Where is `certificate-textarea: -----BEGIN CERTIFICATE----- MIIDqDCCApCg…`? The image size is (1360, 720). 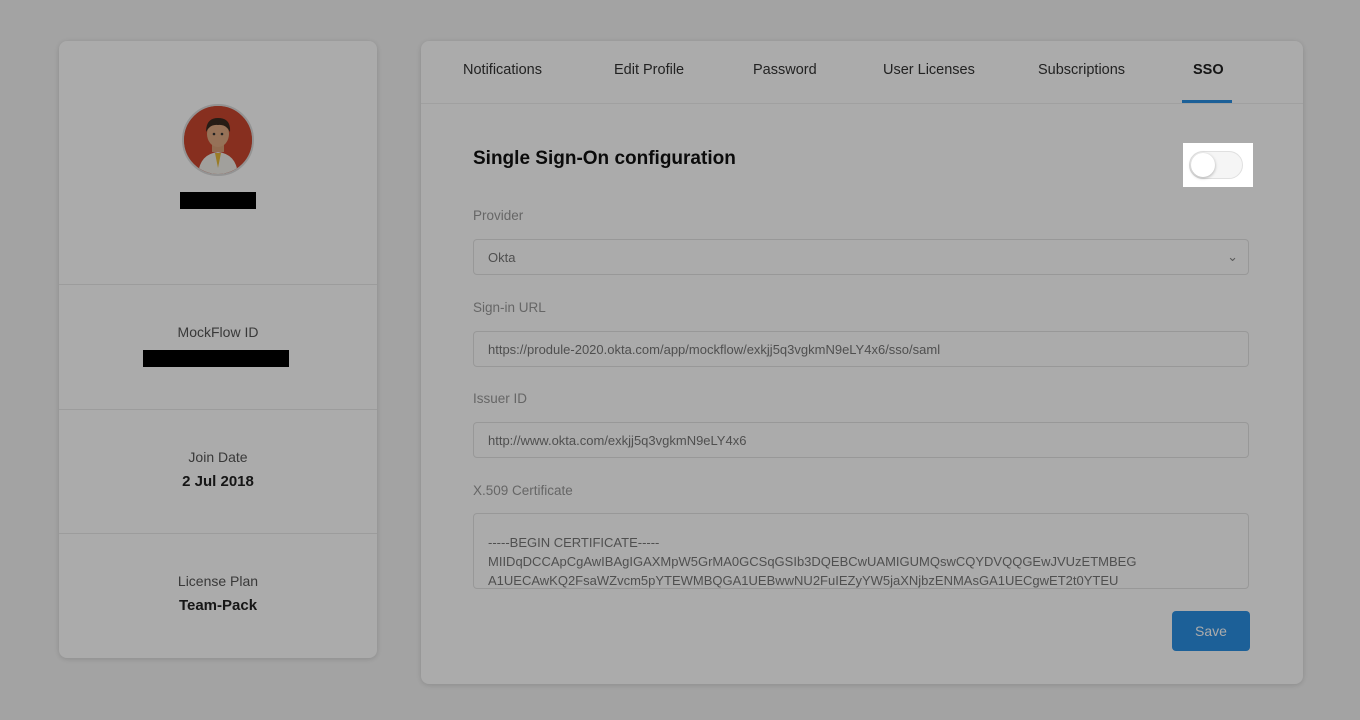 certificate-textarea: -----BEGIN CERTIFICATE----- MIIDqDCCApCg… is located at coordinates (861, 551).